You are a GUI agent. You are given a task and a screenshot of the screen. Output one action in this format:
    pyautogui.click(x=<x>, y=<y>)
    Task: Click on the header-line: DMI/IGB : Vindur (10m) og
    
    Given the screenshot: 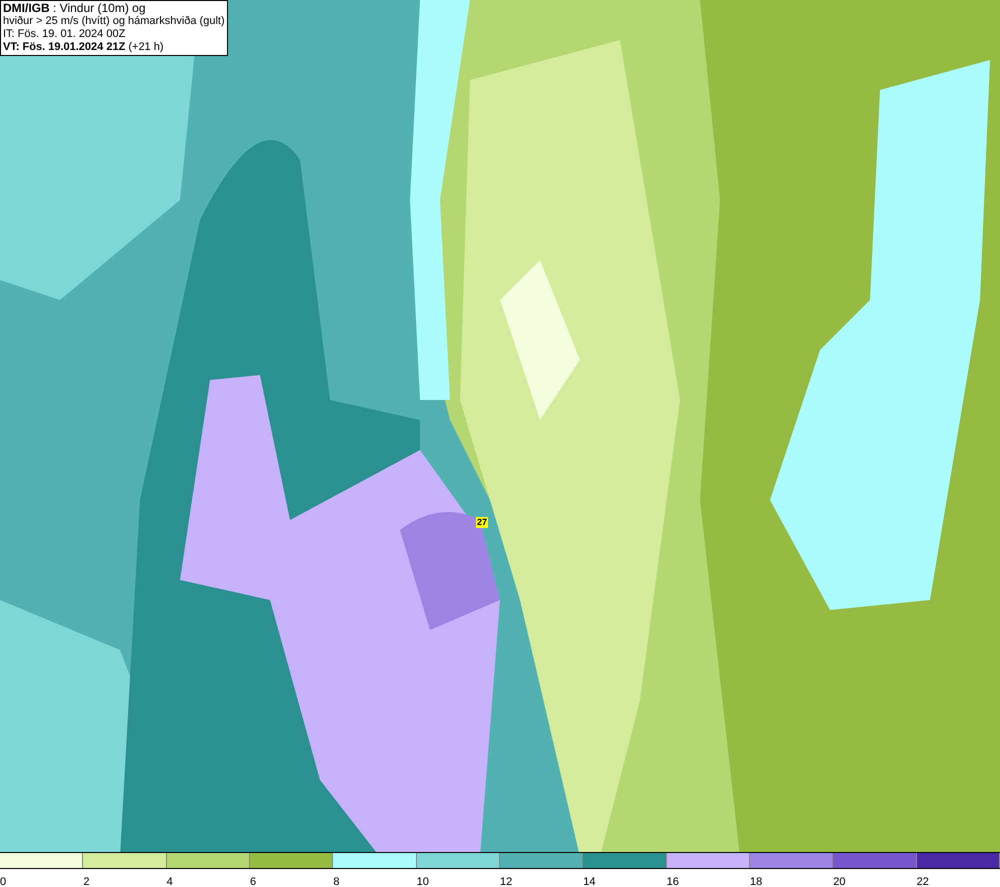 What is the action you would take?
    pyautogui.click(x=74, y=8)
    